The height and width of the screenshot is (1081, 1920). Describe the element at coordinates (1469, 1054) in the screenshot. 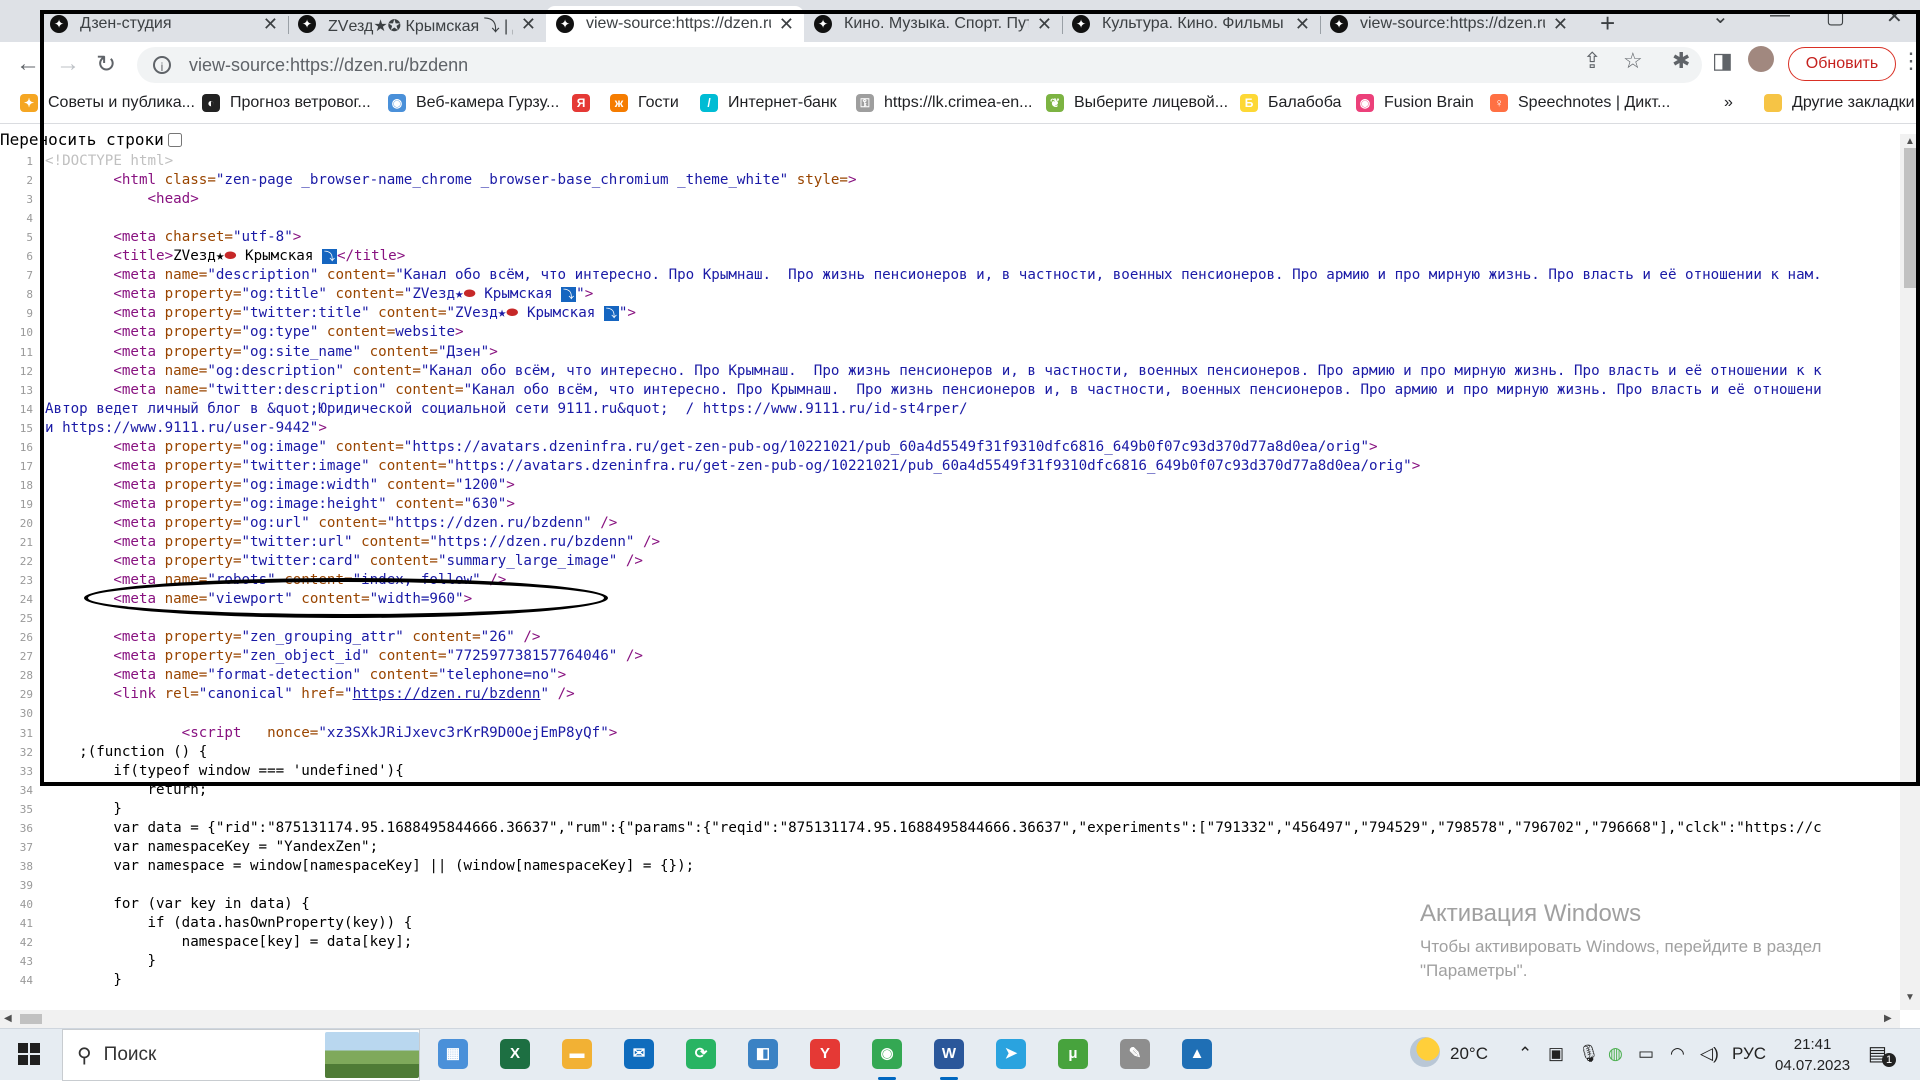

I see `weather-temperature: 20°C` at that location.